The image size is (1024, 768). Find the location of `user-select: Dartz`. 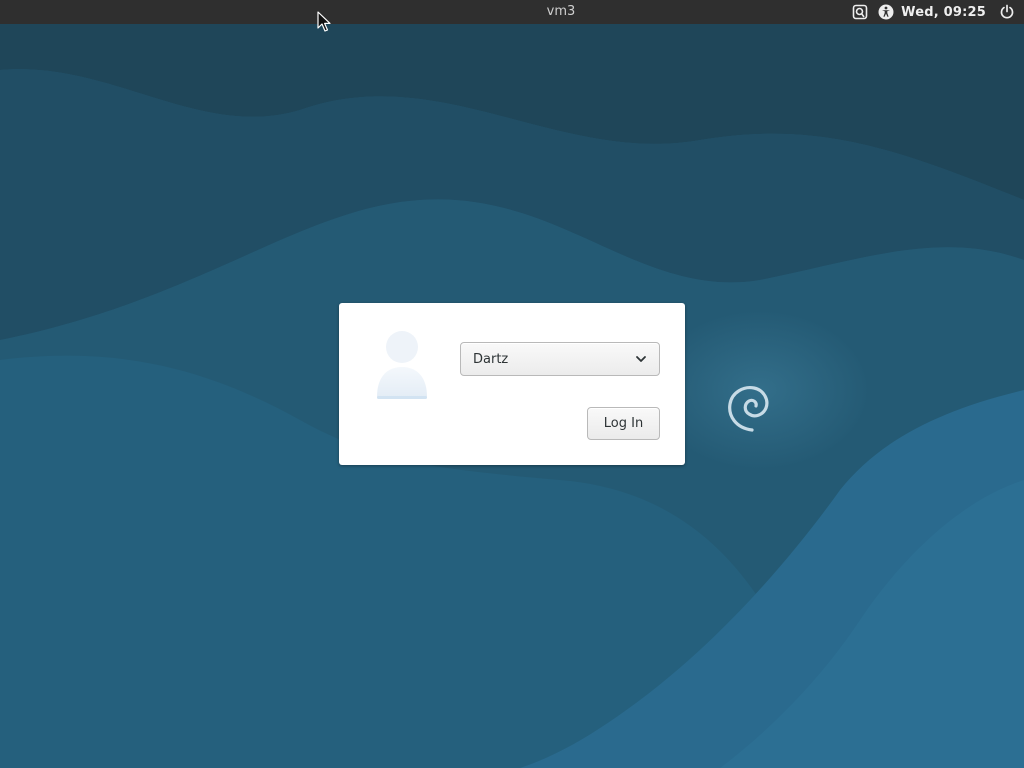

user-select: Dartz is located at coordinates (560, 359).